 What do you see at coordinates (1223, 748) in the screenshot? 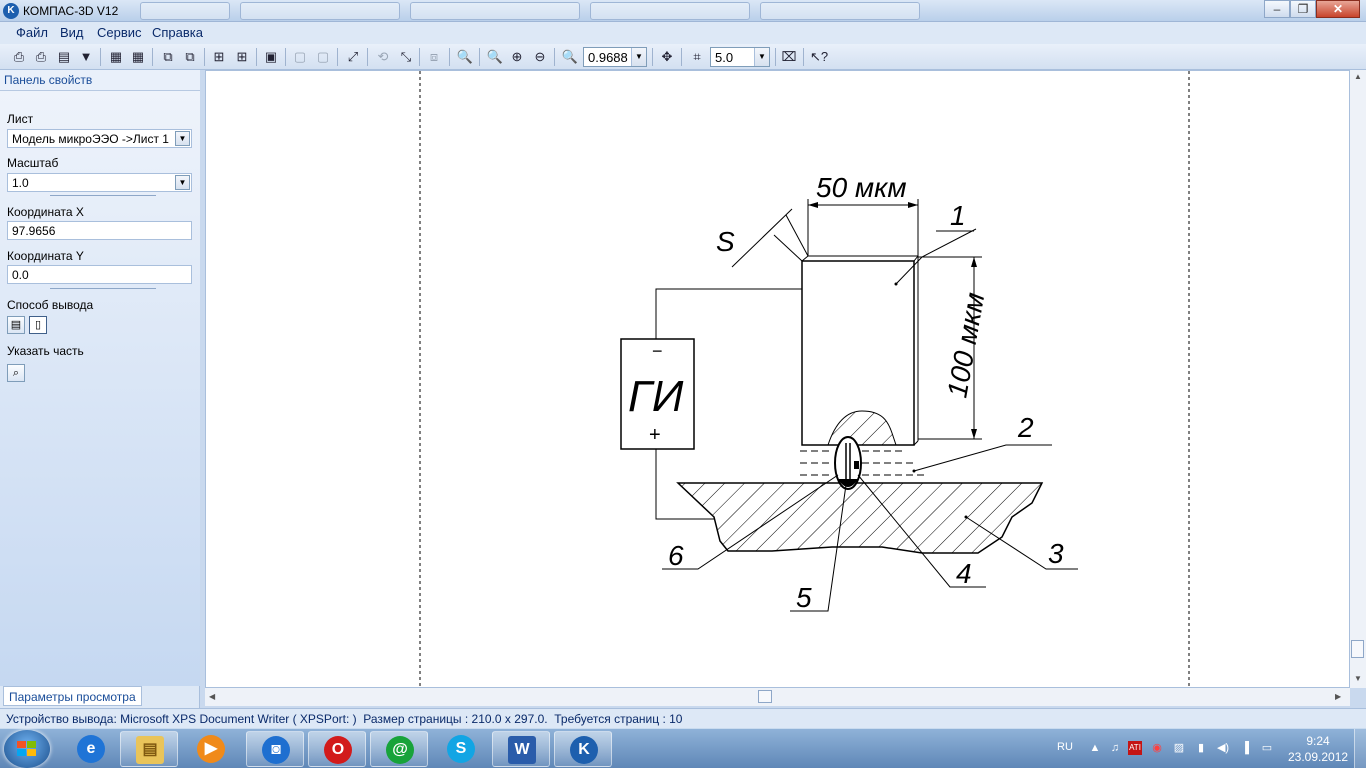
I see `volume-icon: ◀)` at bounding box center [1223, 748].